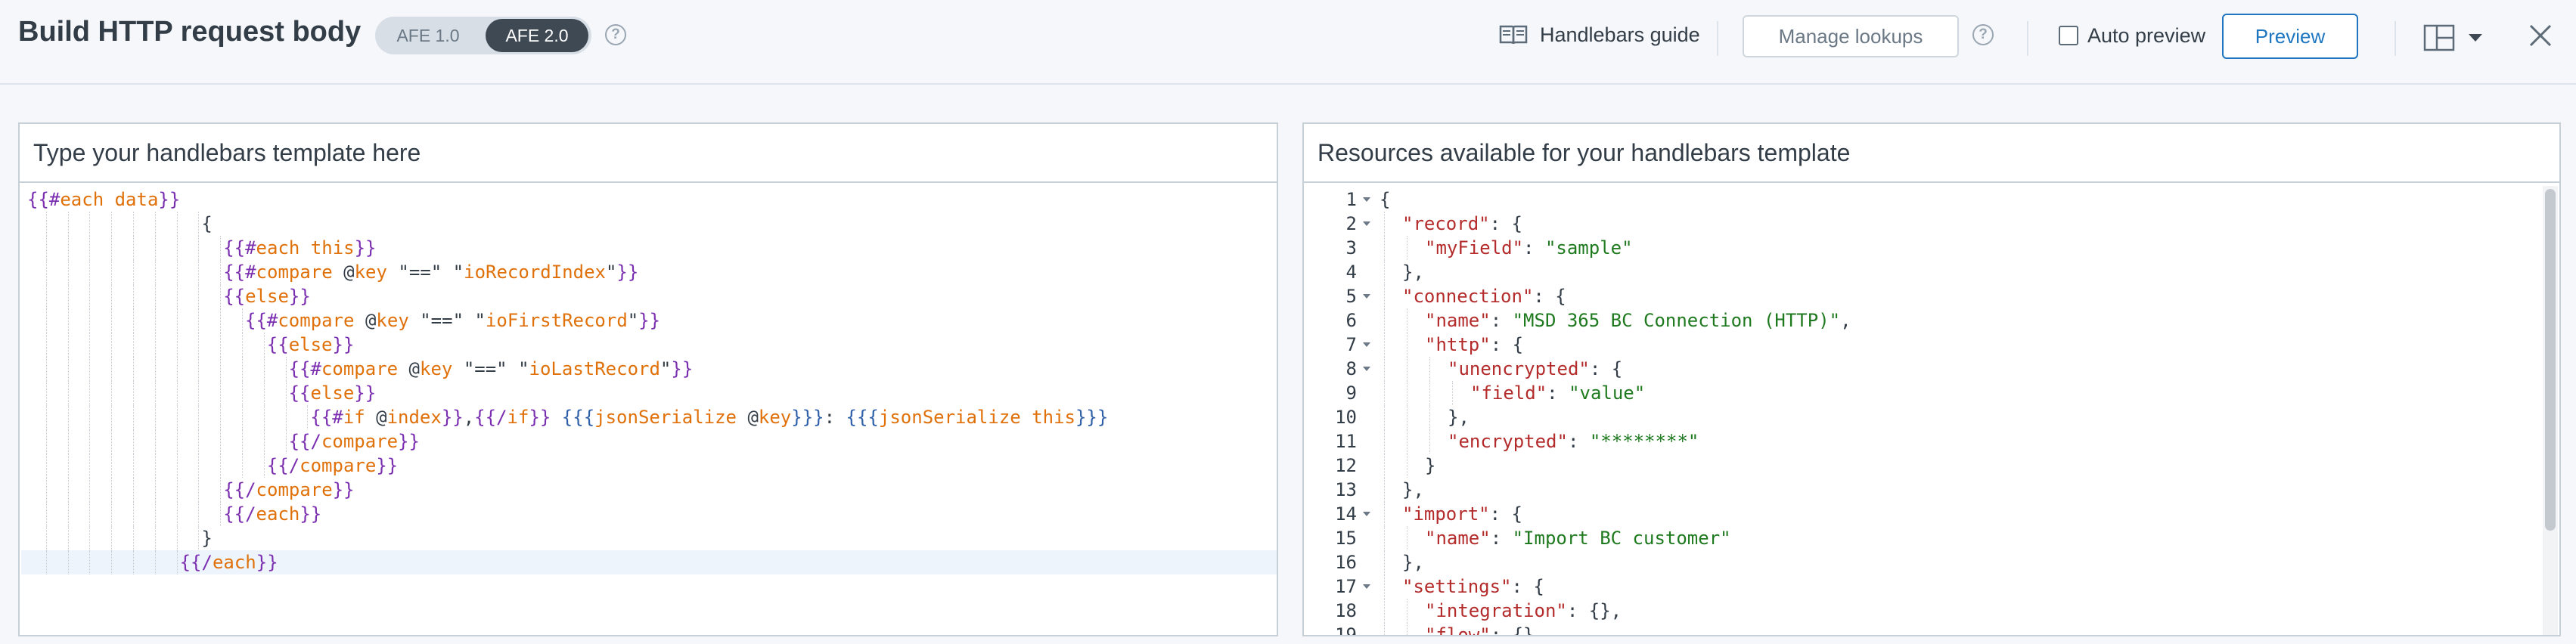 This screenshot has width=2576, height=644. I want to click on line-number: 8, so click(1351, 368).